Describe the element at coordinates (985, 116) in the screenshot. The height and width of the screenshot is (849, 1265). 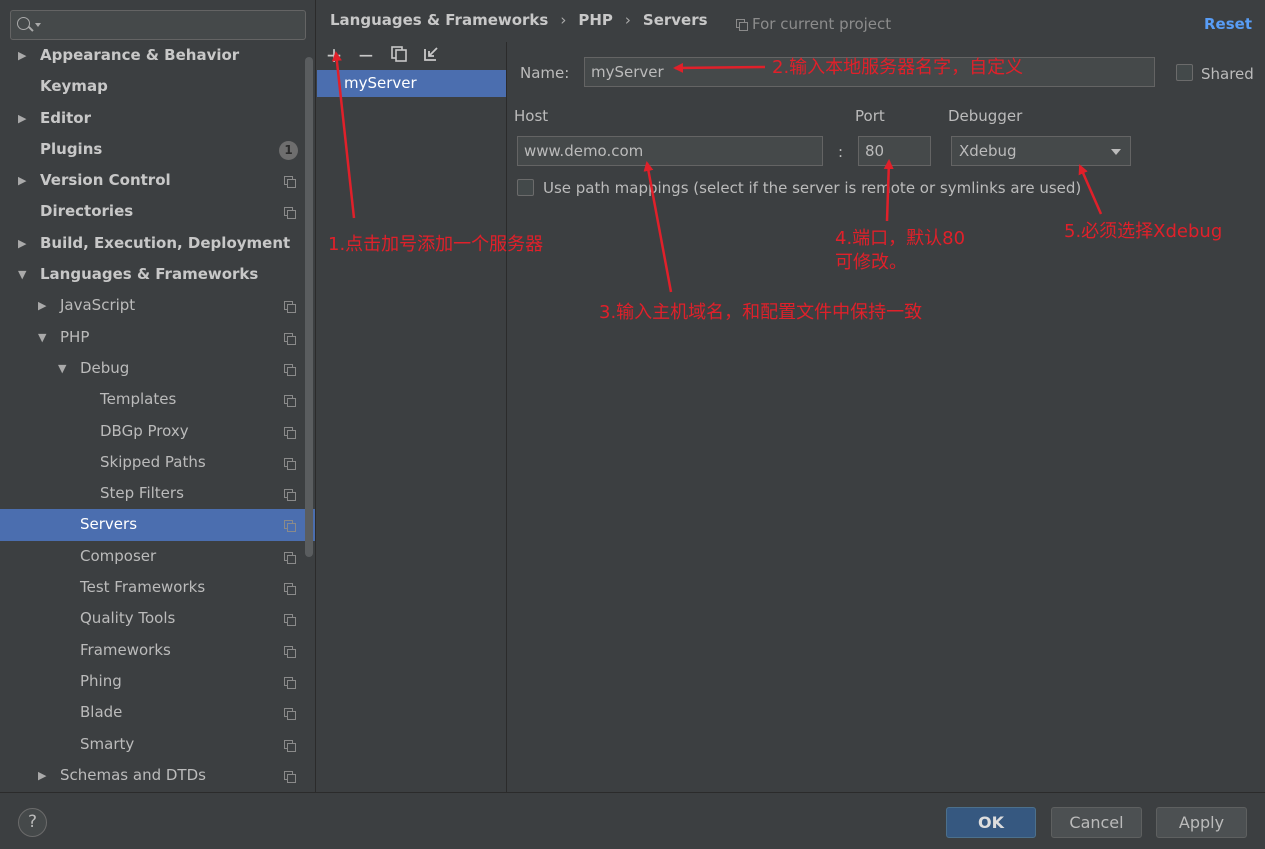
I see `debugger-label: Debugger` at that location.